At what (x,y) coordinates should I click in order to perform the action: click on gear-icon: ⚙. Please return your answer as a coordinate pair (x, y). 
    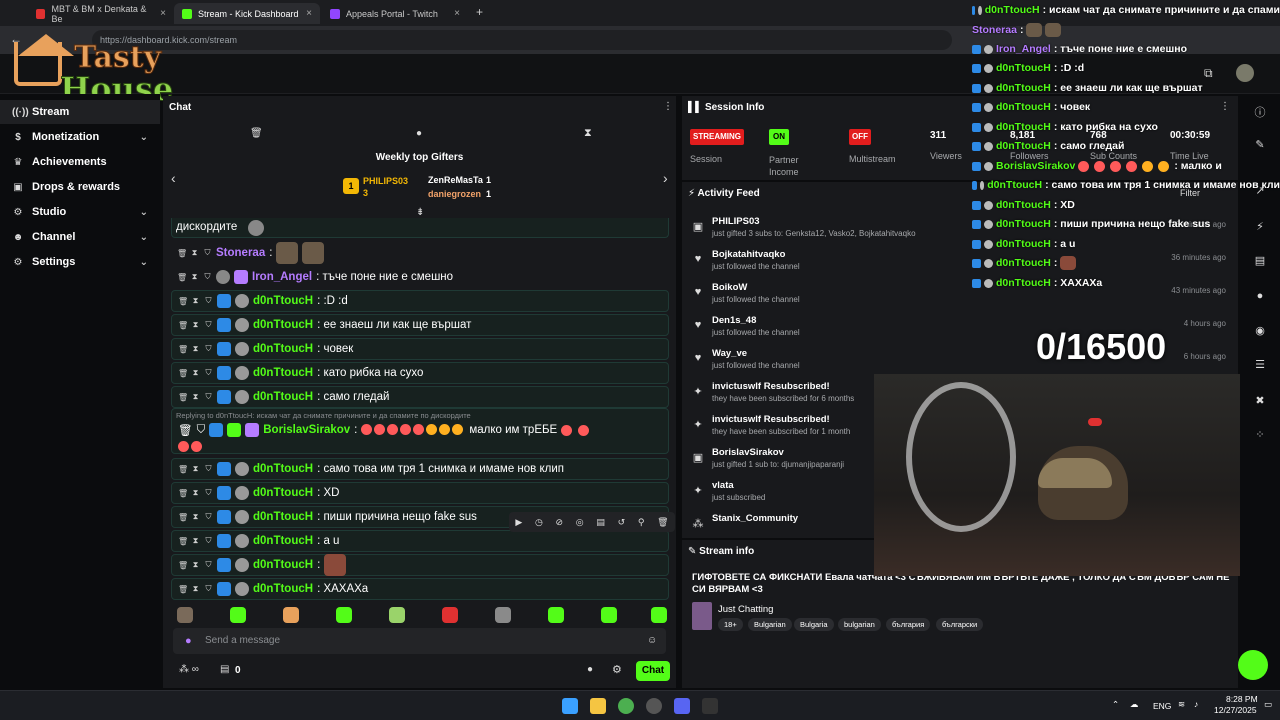
    Looking at the image, I should click on (617, 669).